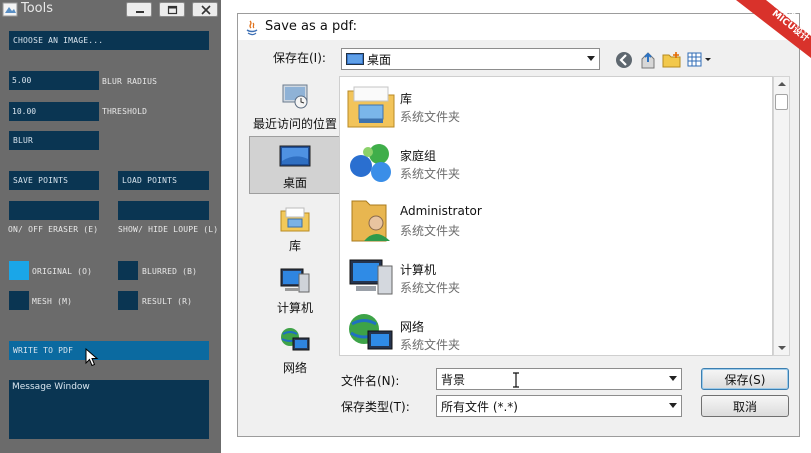  Describe the element at coordinates (54, 210) in the screenshot. I see `eraser-toggle` at that location.